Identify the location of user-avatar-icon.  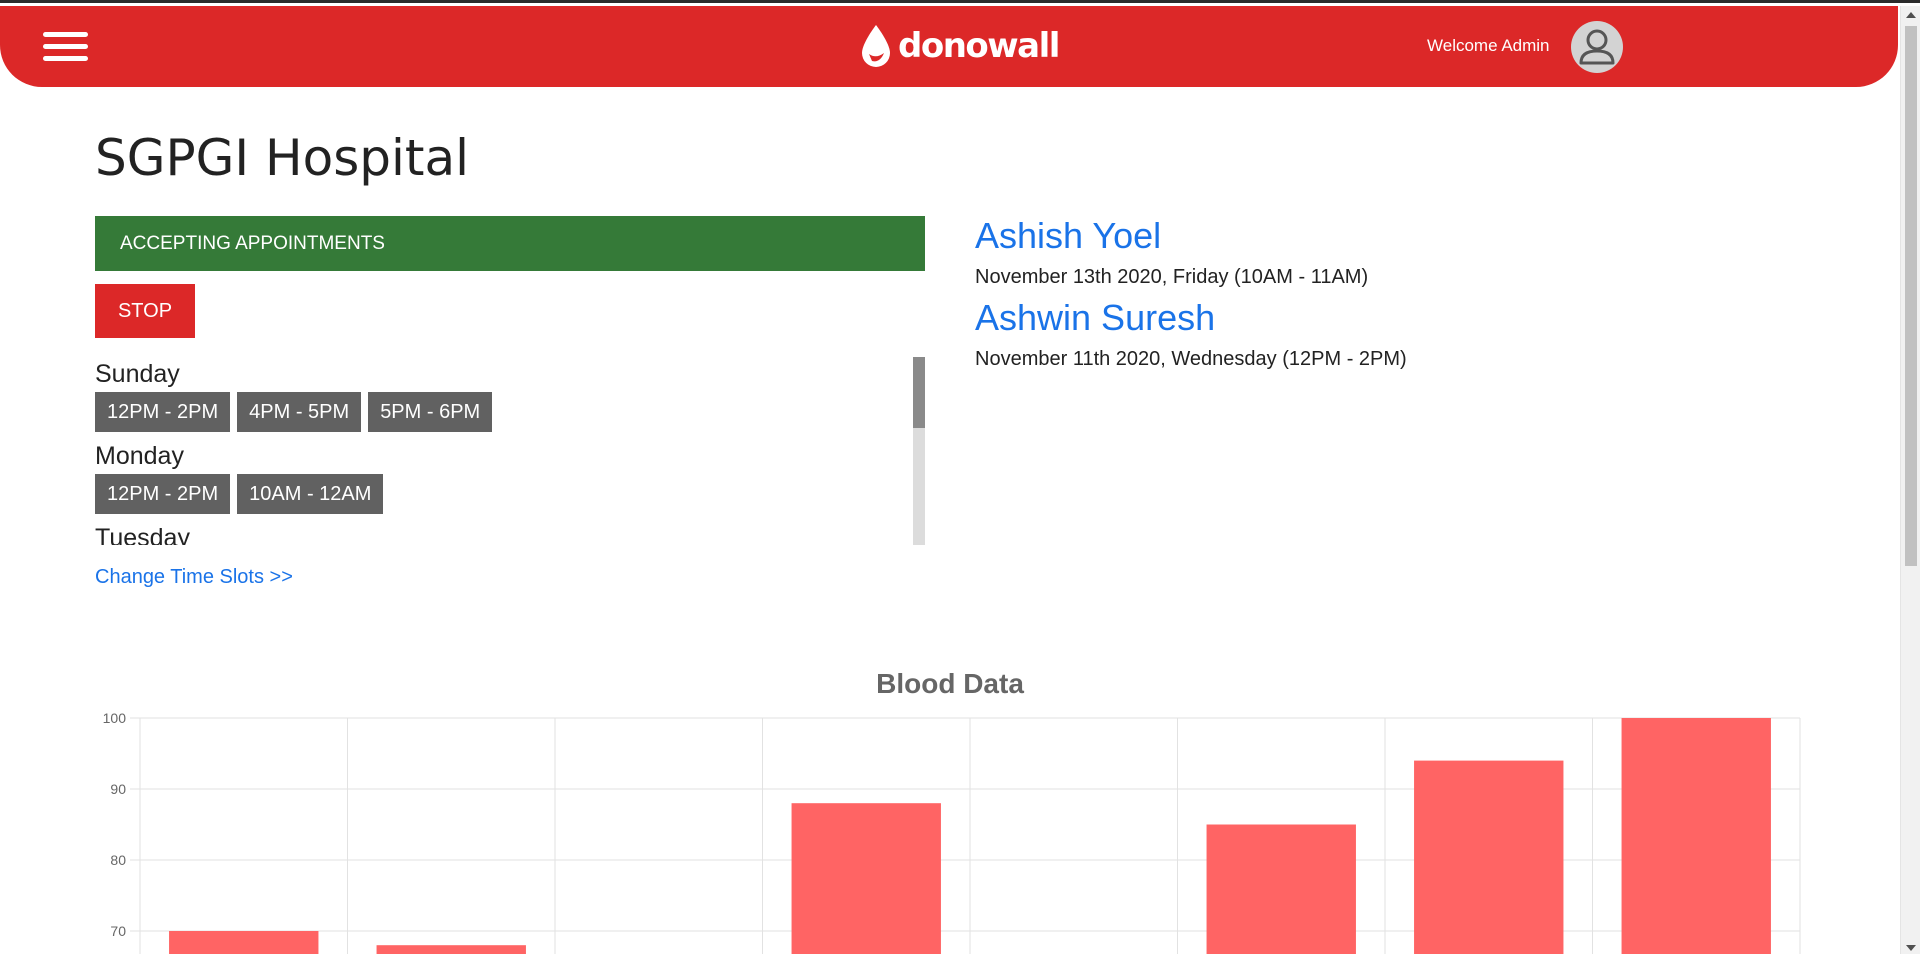
(1597, 47).